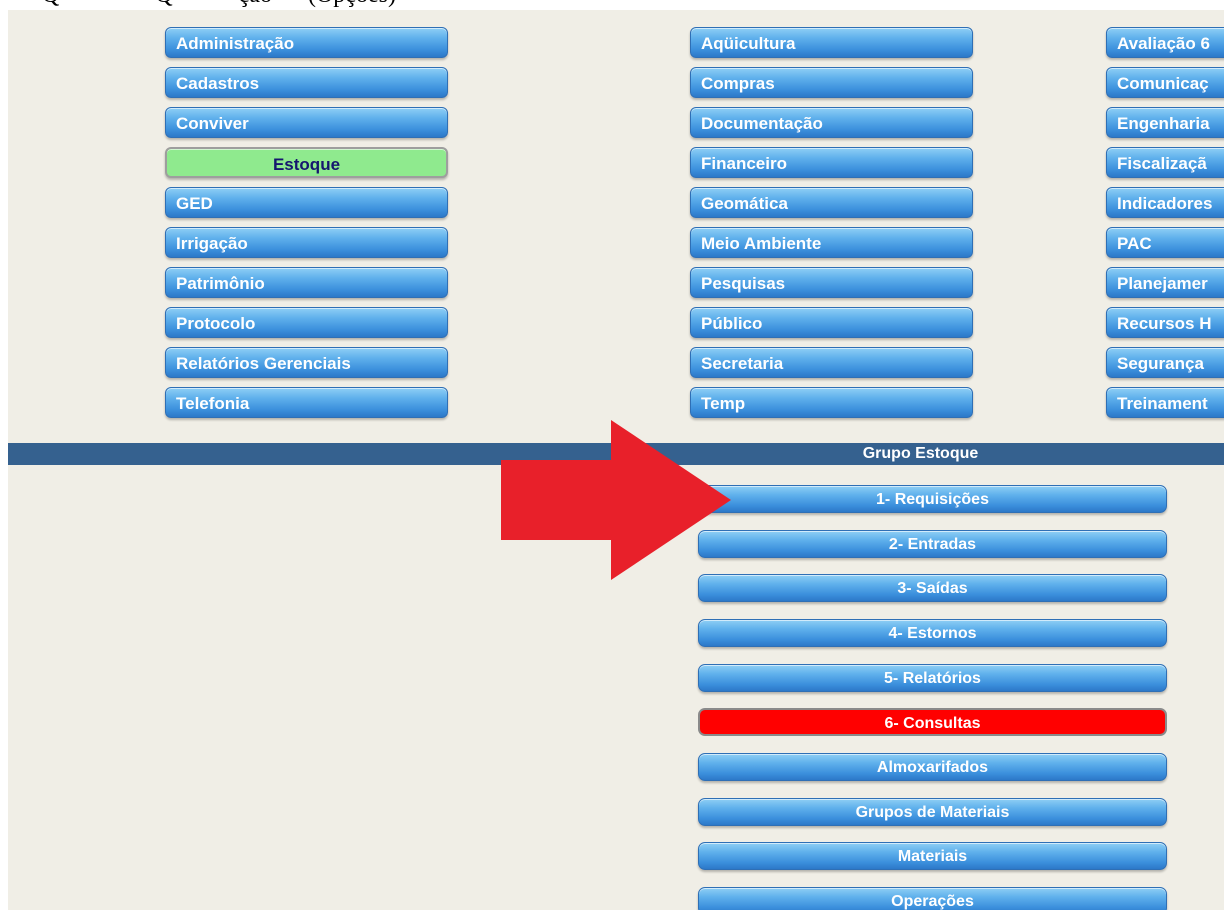  Describe the element at coordinates (831, 402) in the screenshot. I see `menu-button-temp: Temp` at that location.